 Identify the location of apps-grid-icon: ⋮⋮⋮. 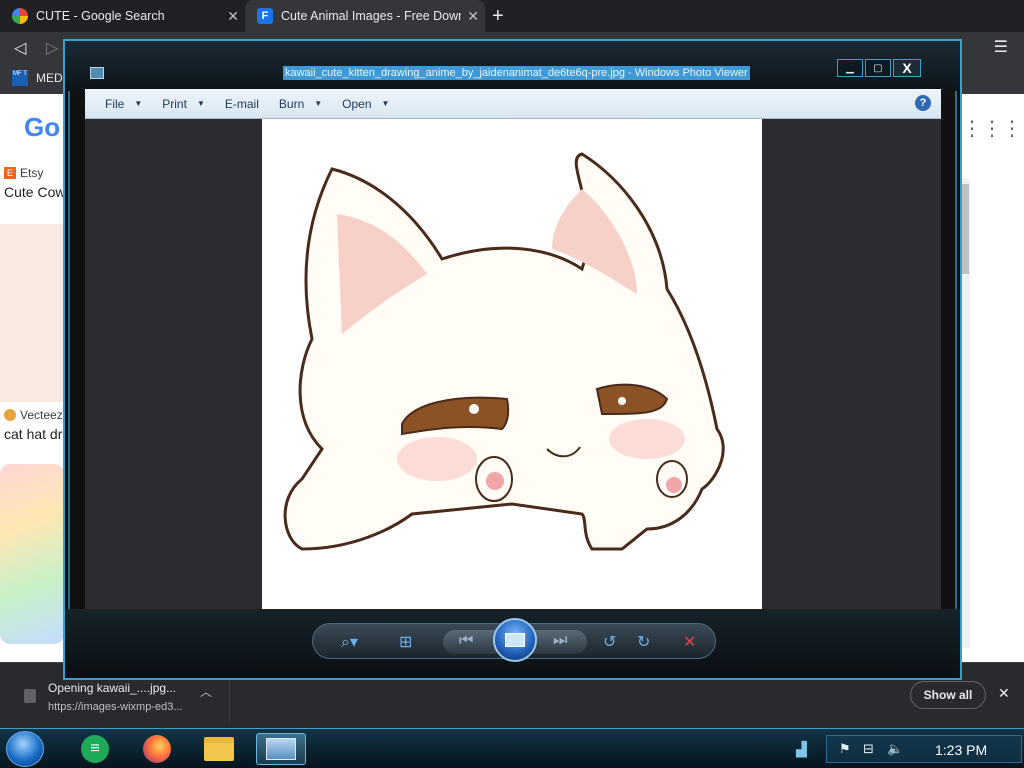
(992, 128).